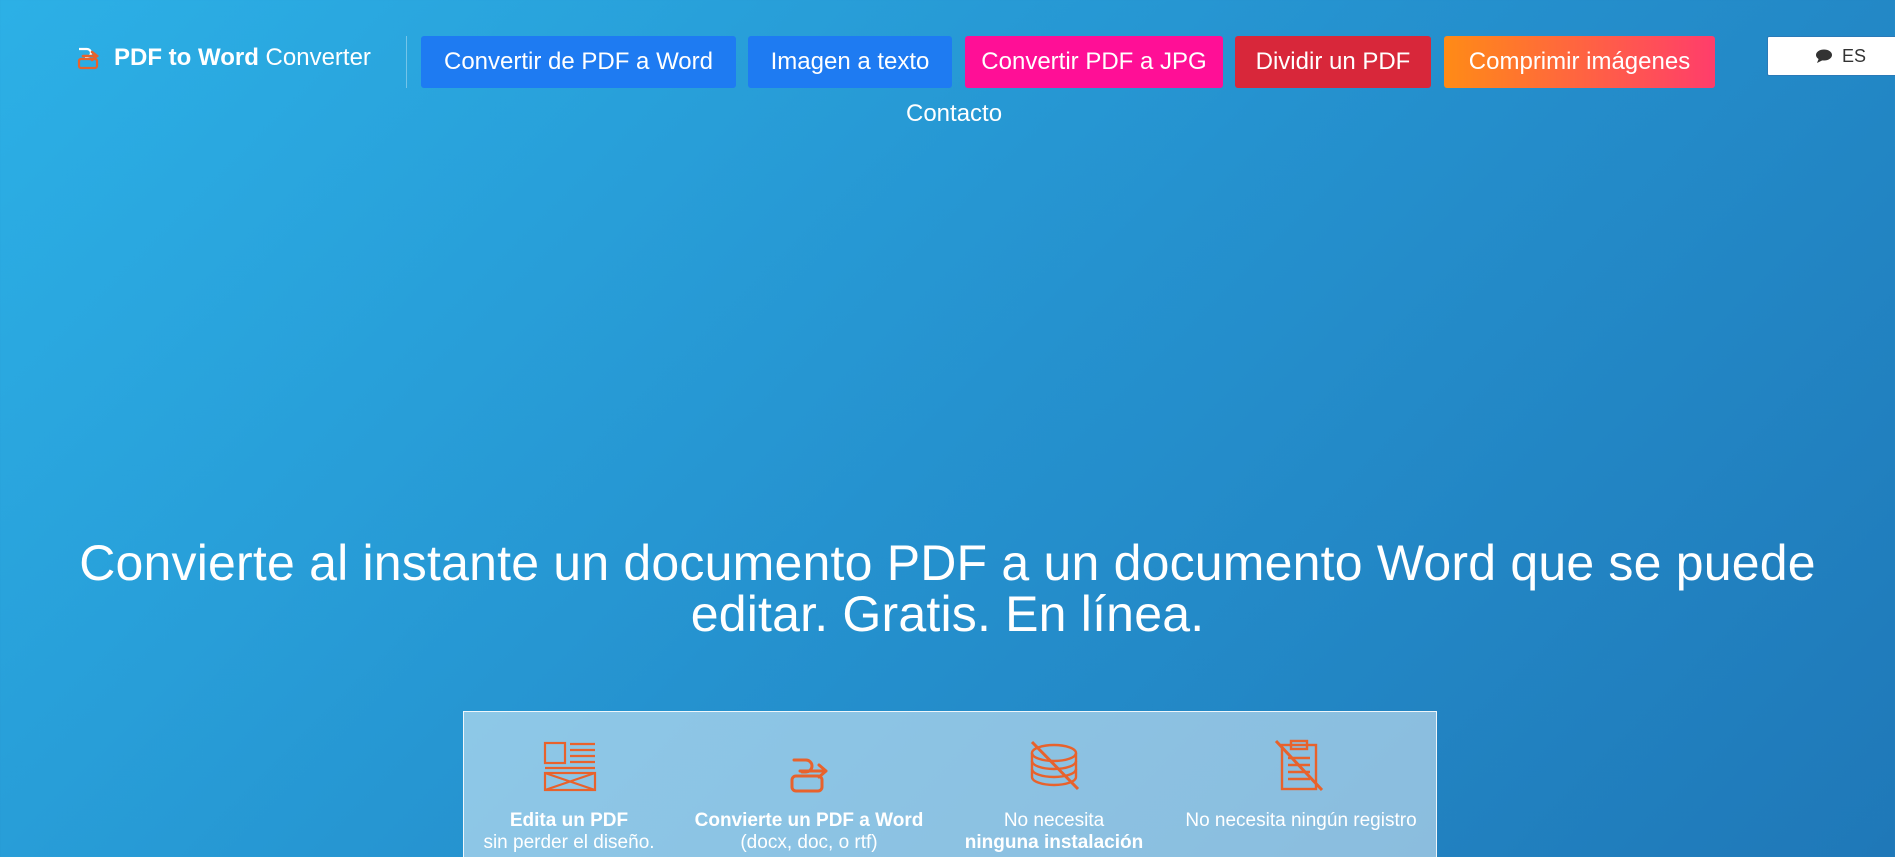  I want to click on language-selector: ES, so click(1831, 56).